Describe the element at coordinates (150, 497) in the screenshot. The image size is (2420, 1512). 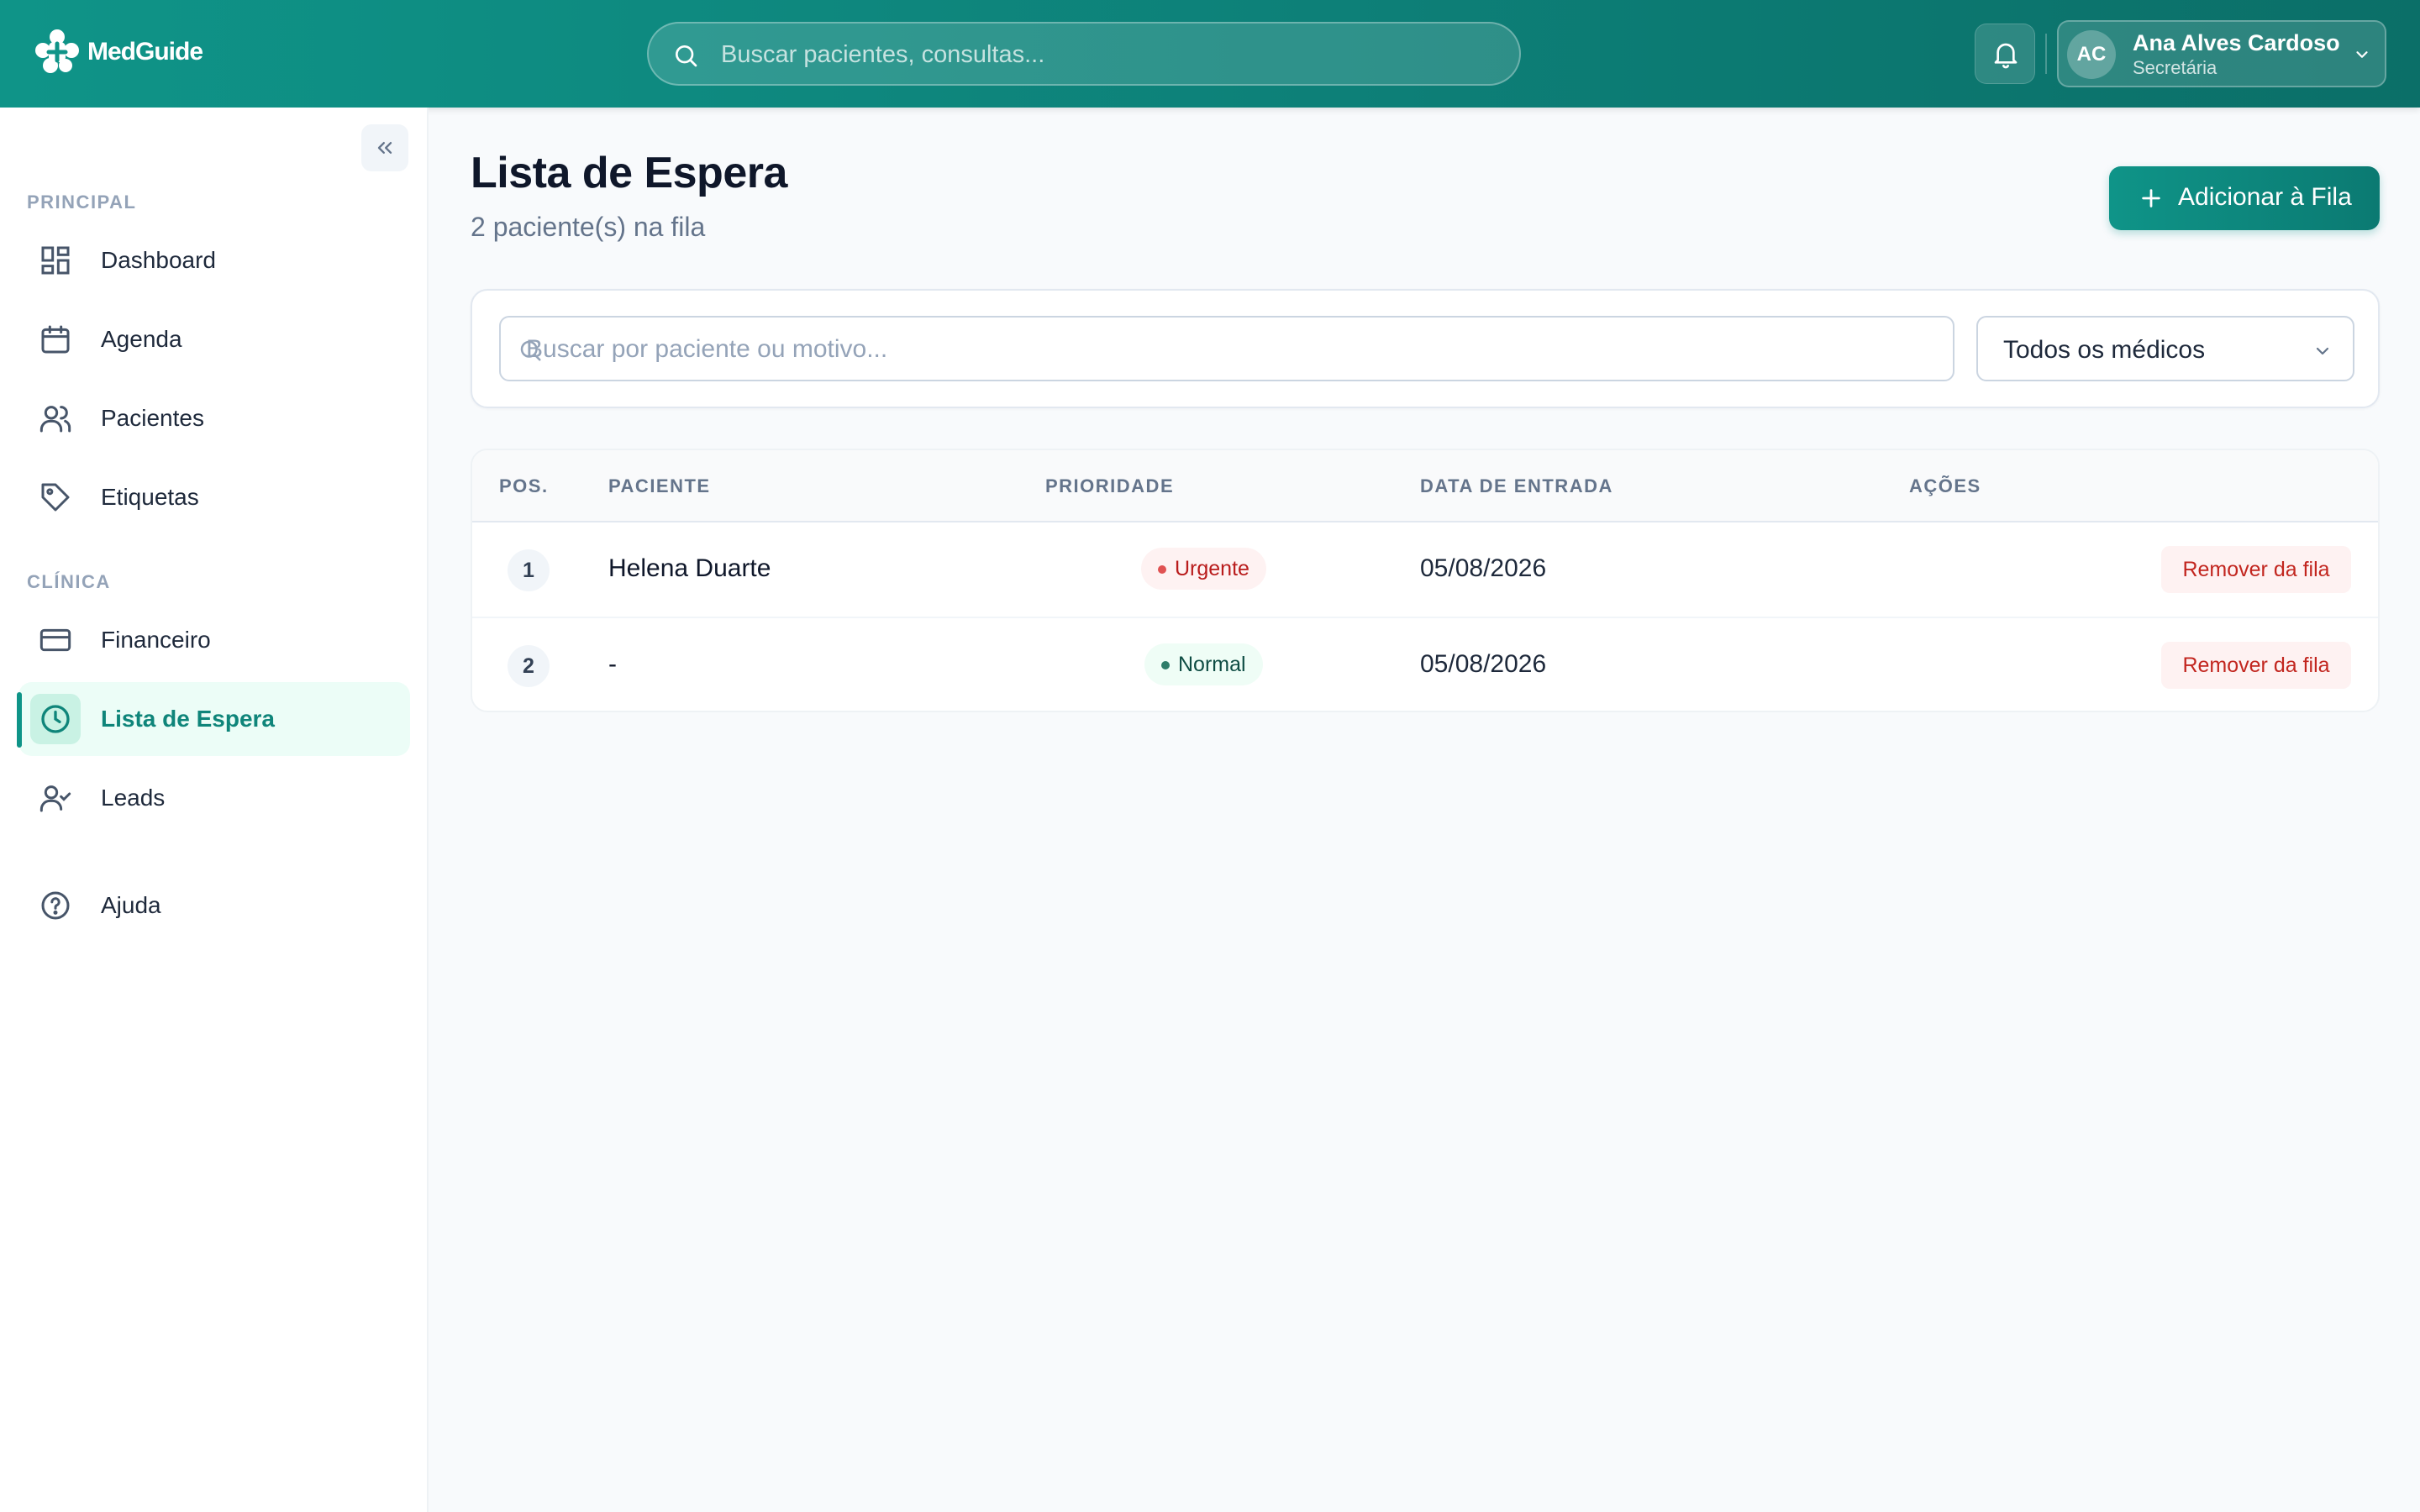
I see `sidebar-item-label: Etiquetas` at that location.